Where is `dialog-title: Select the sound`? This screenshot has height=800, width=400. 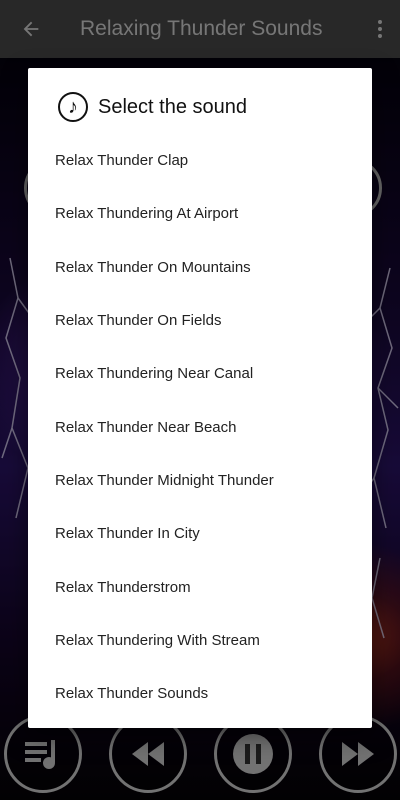 dialog-title: Select the sound is located at coordinates (172, 106).